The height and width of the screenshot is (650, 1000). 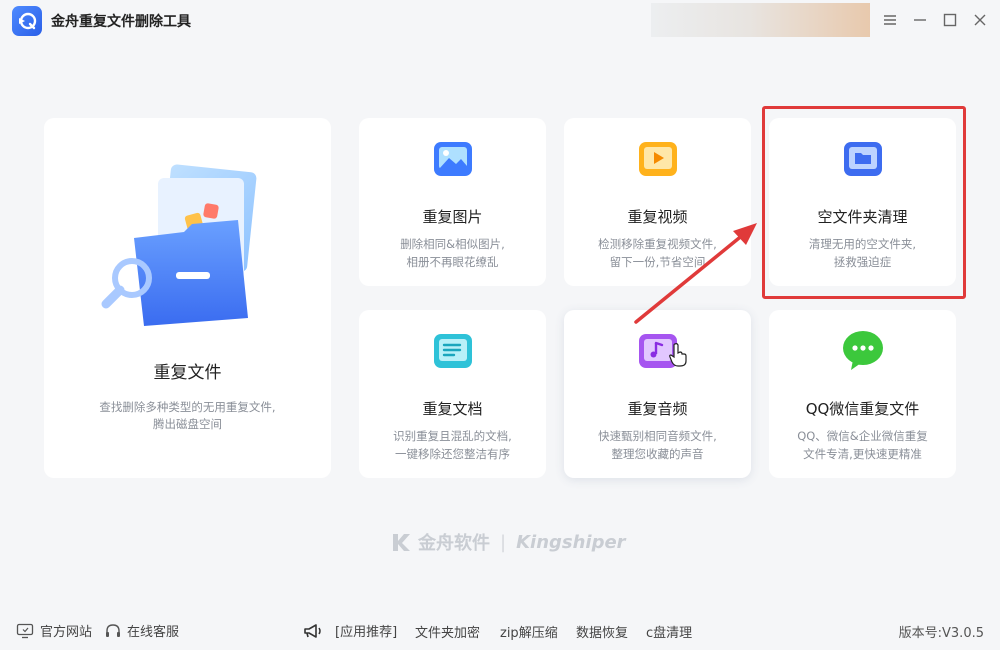 What do you see at coordinates (452, 409) in the screenshot?
I see `card-title: 重复文档` at bounding box center [452, 409].